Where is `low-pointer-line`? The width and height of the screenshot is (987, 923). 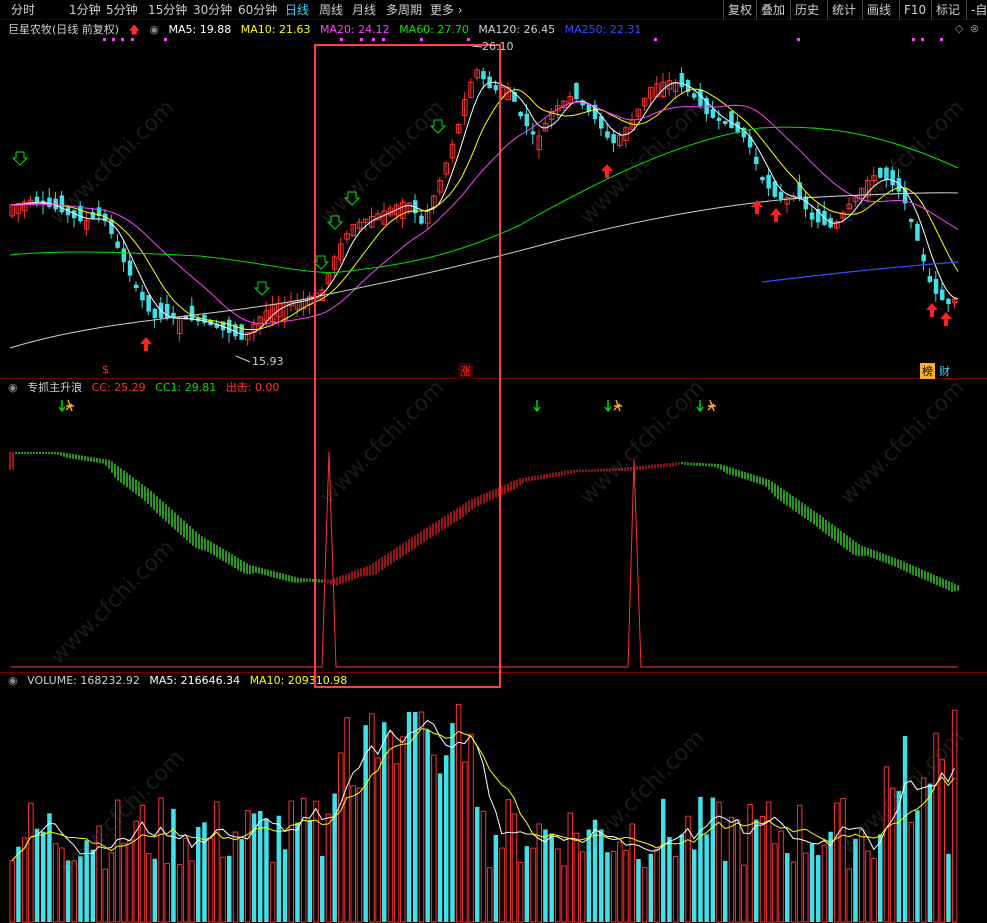
low-pointer-line is located at coordinates (243, 359).